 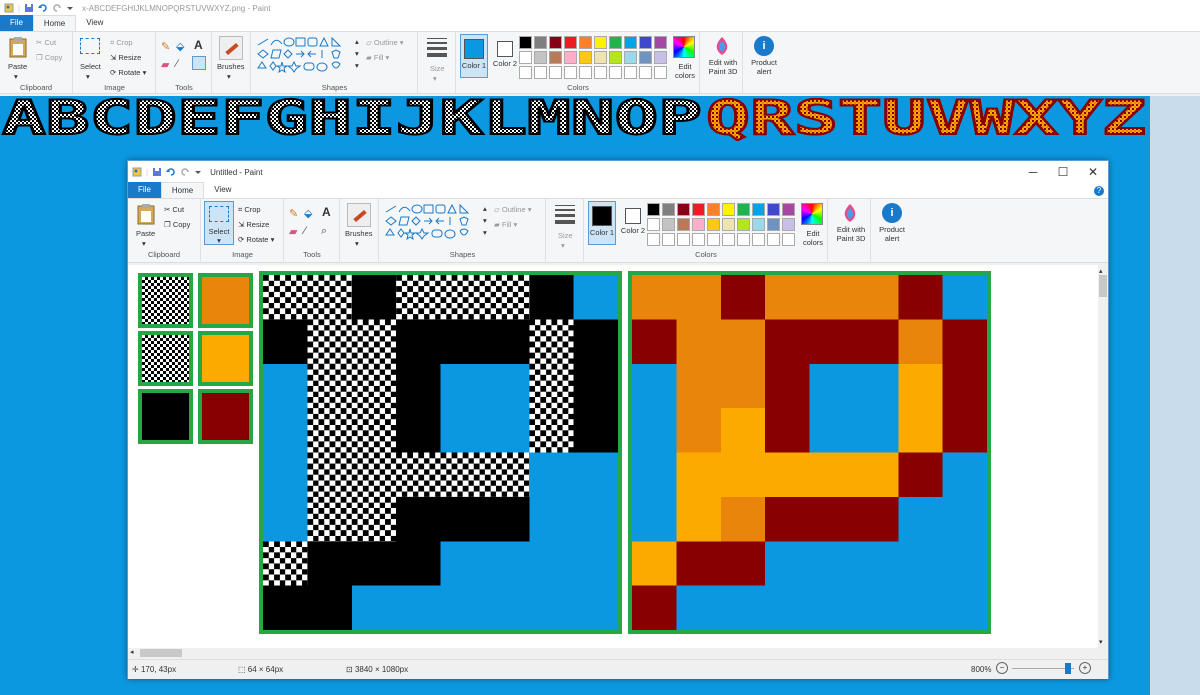 What do you see at coordinates (177, 224) in the screenshot?
I see `copy-button: ❐ Copy` at bounding box center [177, 224].